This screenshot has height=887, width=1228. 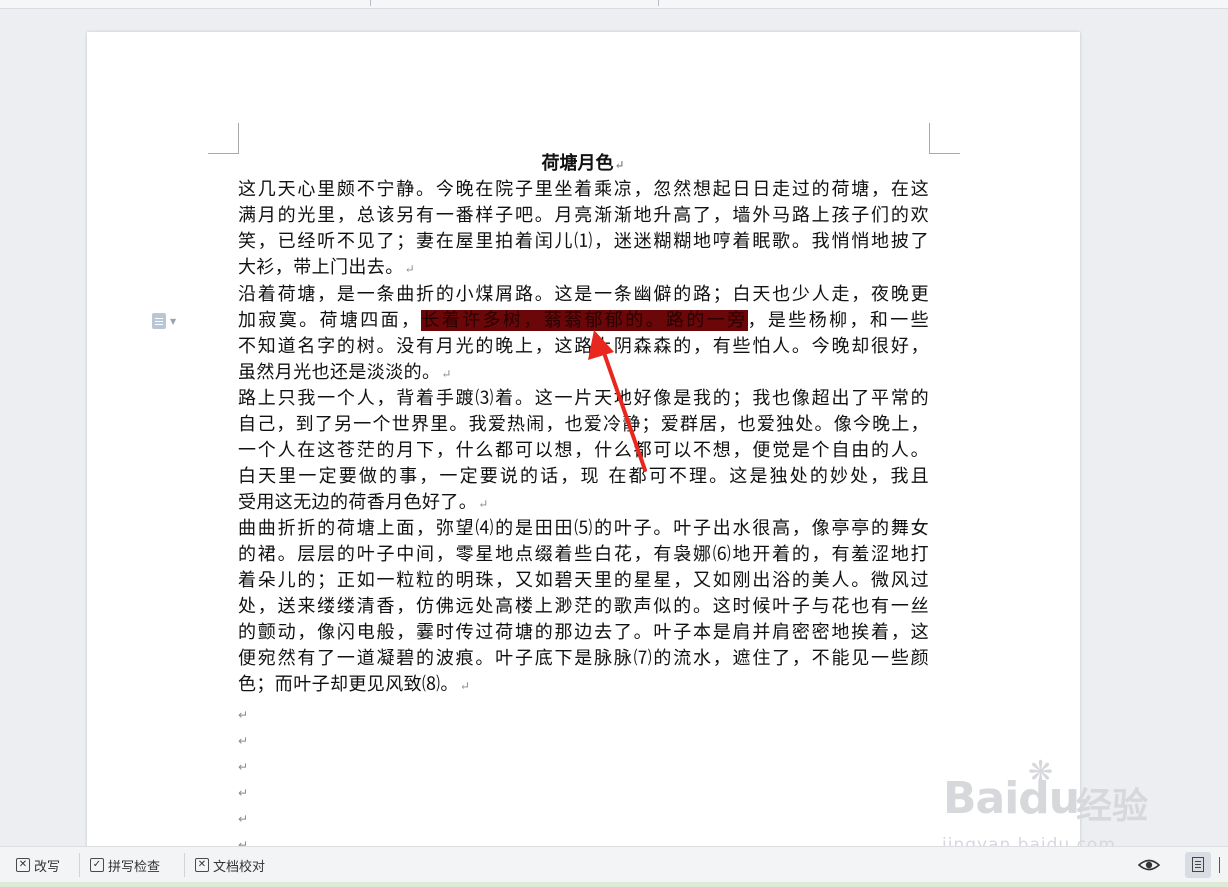 I want to click on document-title: 荷塘月色↵, so click(x=583, y=164).